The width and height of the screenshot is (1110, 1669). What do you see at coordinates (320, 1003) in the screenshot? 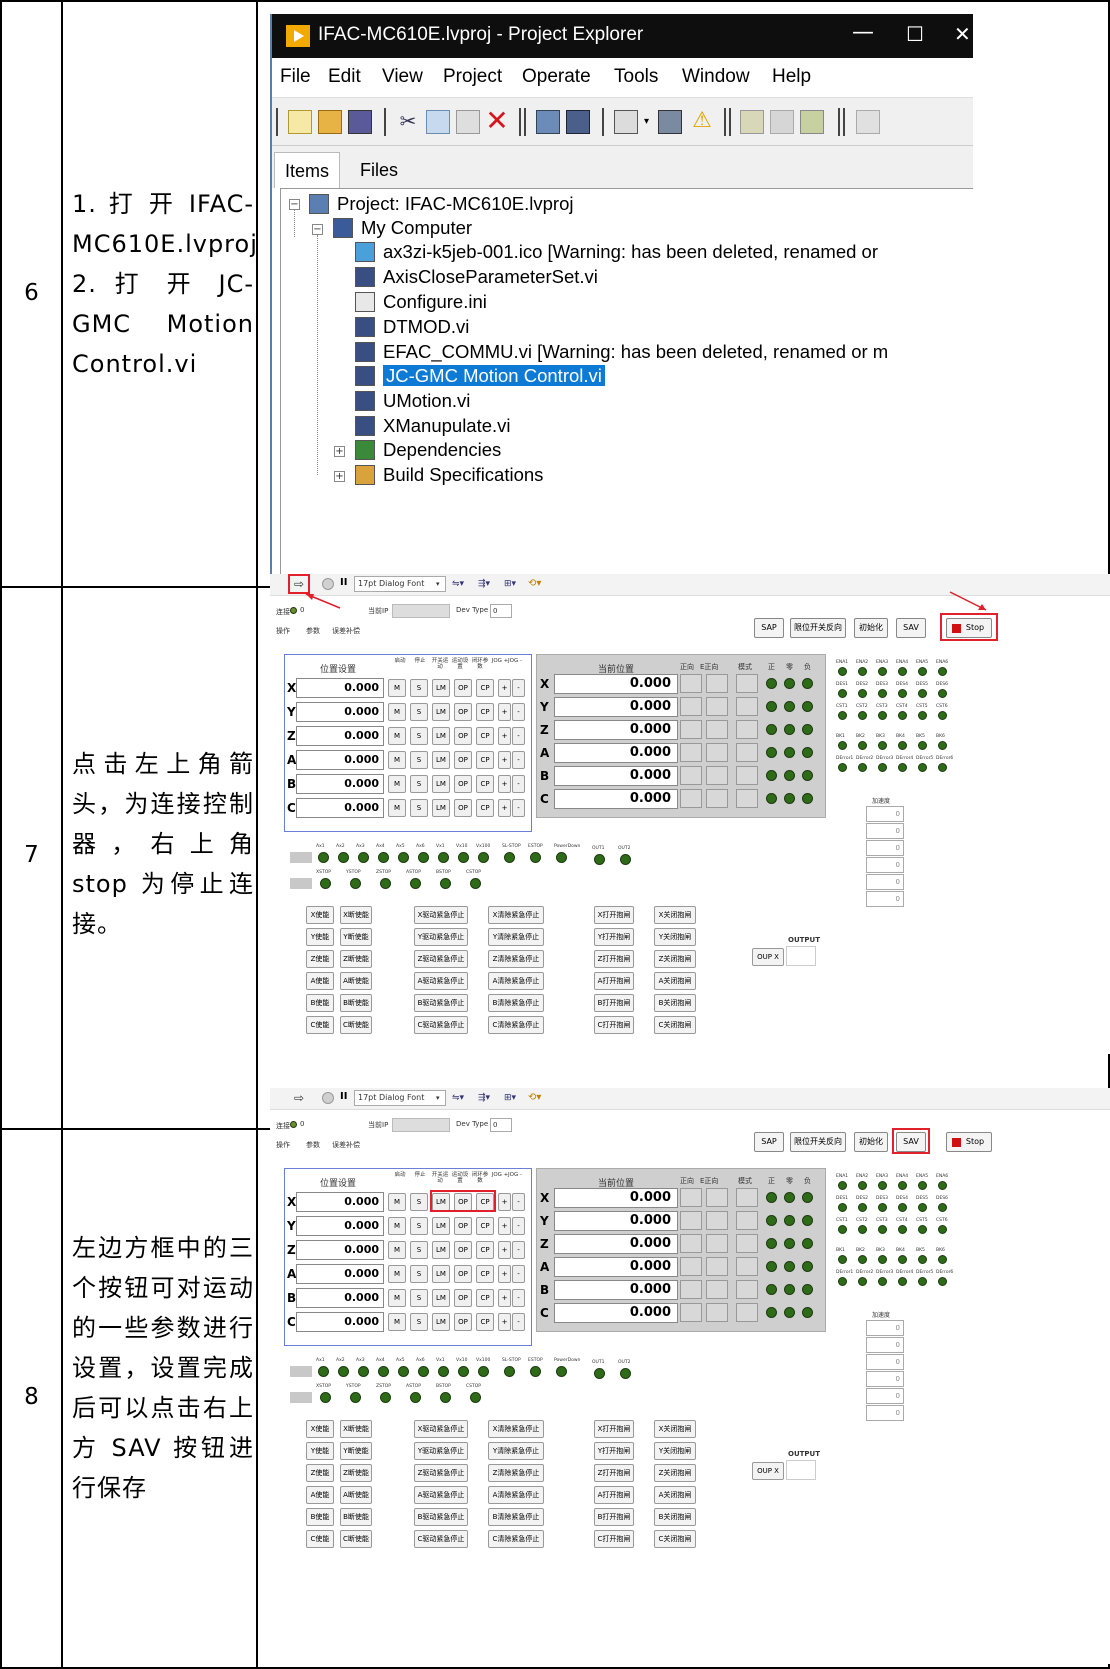
I see `control-button: B使能` at bounding box center [320, 1003].